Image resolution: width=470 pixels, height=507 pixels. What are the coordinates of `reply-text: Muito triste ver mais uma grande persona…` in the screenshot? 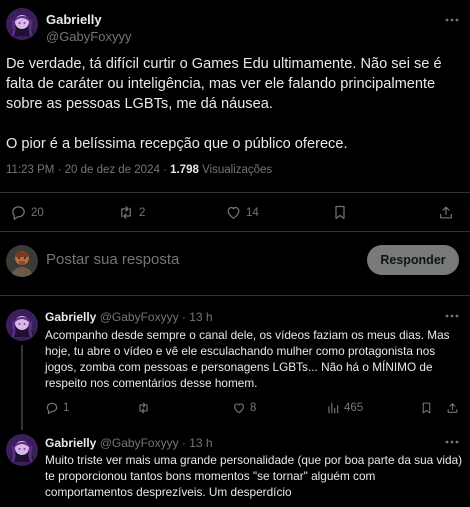 It's located at (254, 476).